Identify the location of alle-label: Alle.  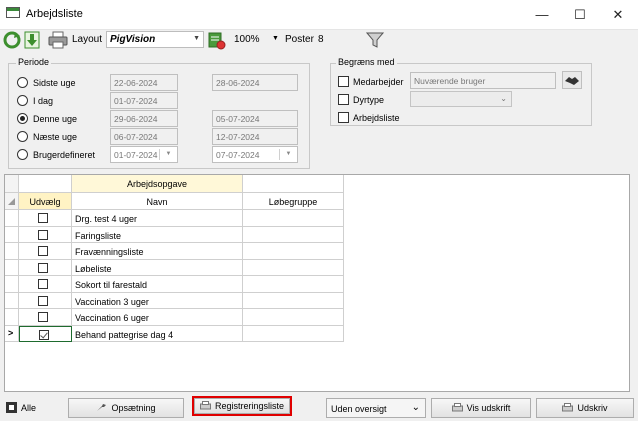
(29, 408).